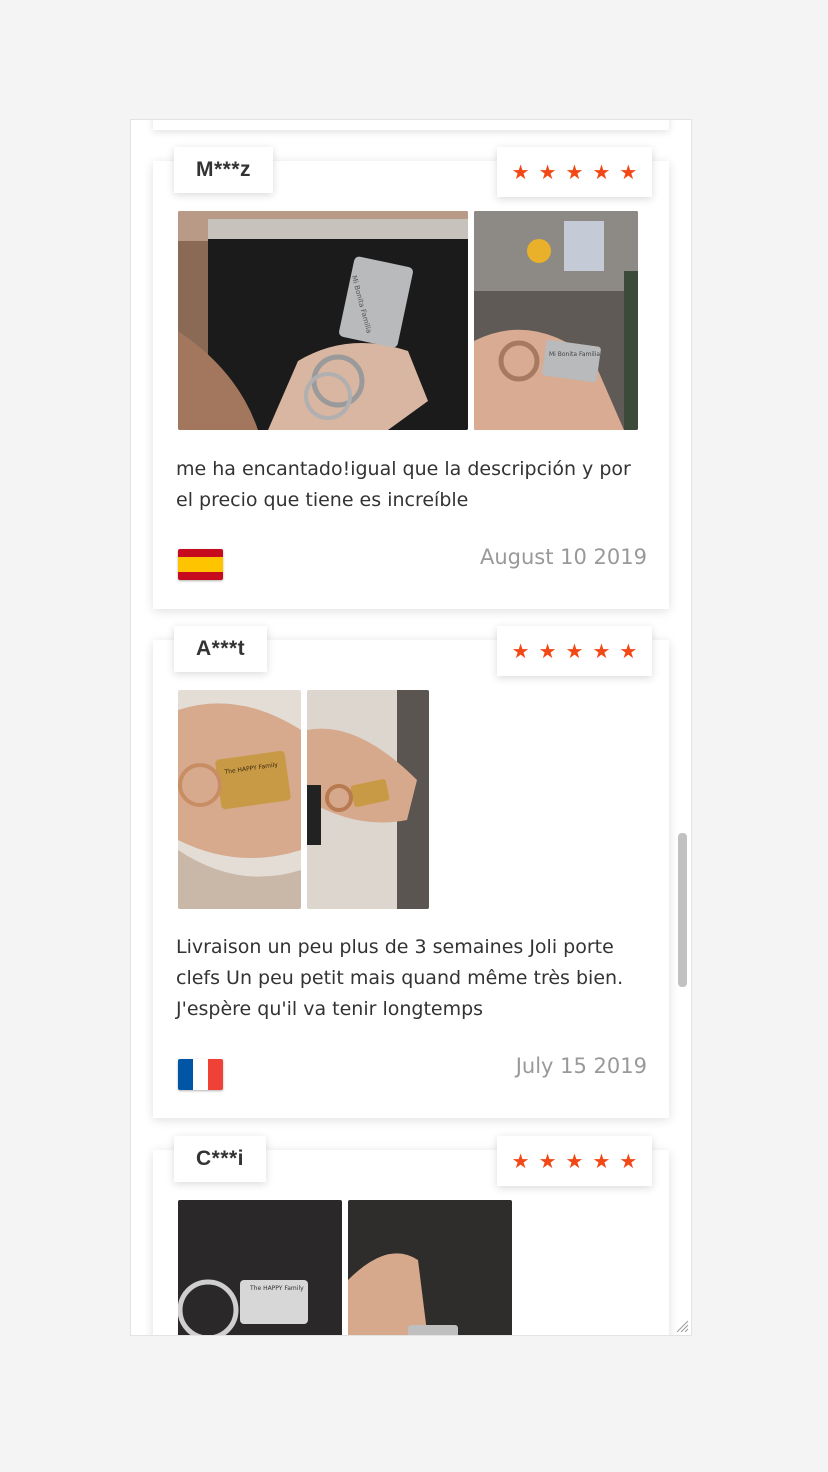 This screenshot has width=828, height=1472. Describe the element at coordinates (224, 170) in the screenshot. I see `reviewer-name: M***z` at that location.